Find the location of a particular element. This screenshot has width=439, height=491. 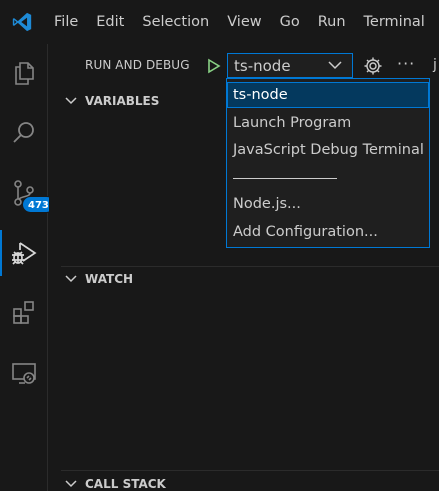

menu-go: Go is located at coordinates (290, 22).